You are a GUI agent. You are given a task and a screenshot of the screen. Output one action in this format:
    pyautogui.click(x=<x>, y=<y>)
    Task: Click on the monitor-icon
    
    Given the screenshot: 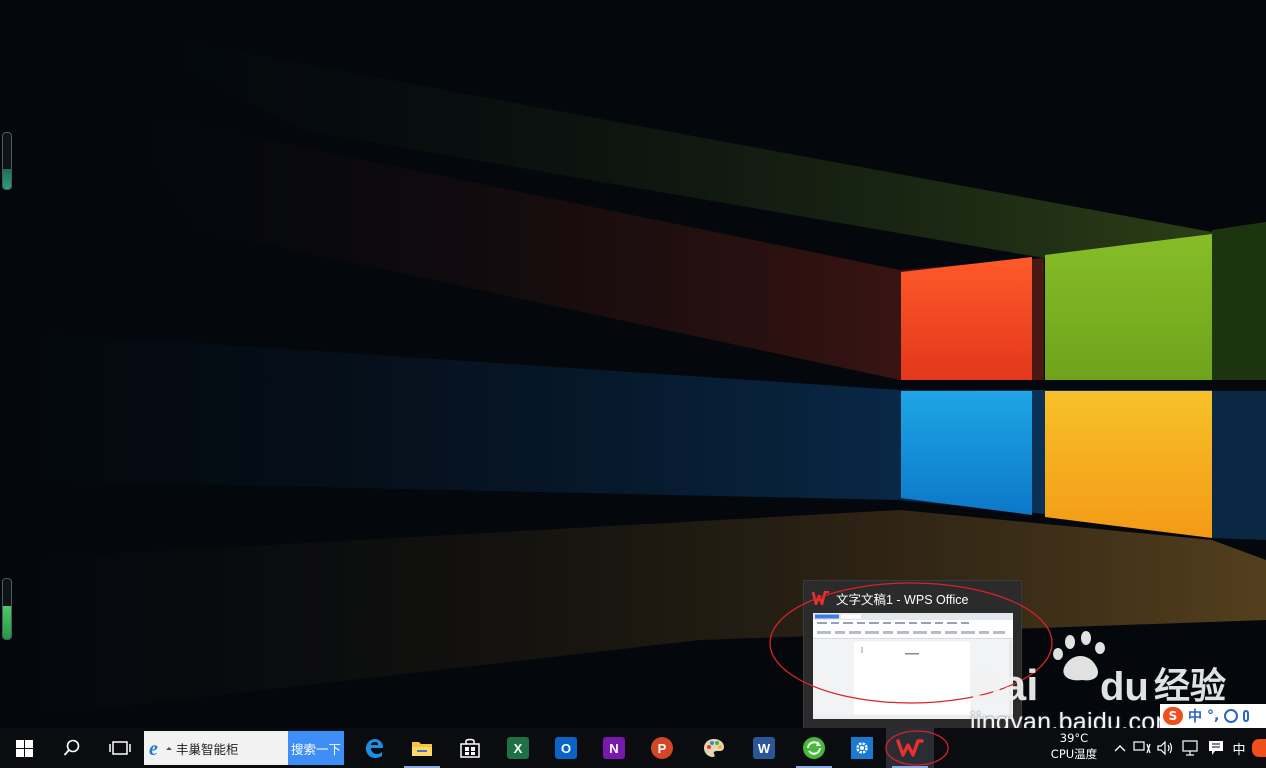 What is the action you would take?
    pyautogui.click(x=1190, y=748)
    